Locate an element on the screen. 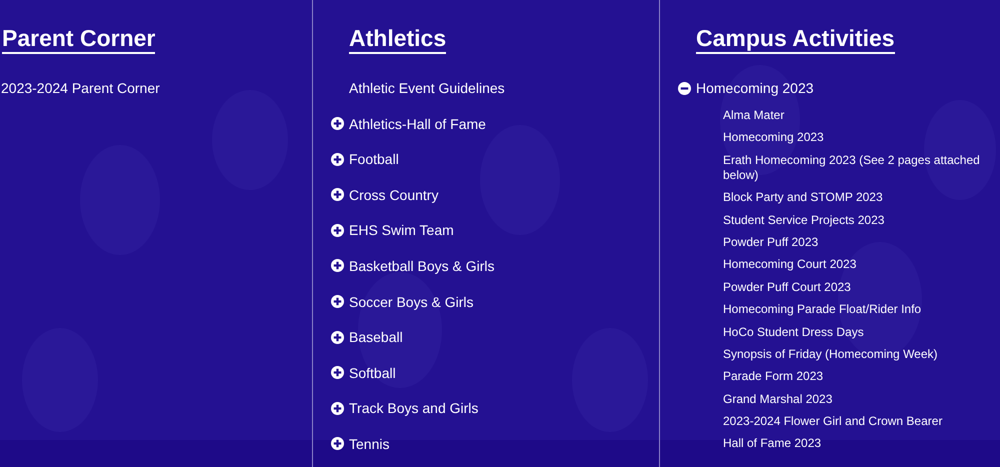 Image resolution: width=1000 pixels, height=467 pixels. menu-link: Basketball Boys & Girls is located at coordinates (421, 266).